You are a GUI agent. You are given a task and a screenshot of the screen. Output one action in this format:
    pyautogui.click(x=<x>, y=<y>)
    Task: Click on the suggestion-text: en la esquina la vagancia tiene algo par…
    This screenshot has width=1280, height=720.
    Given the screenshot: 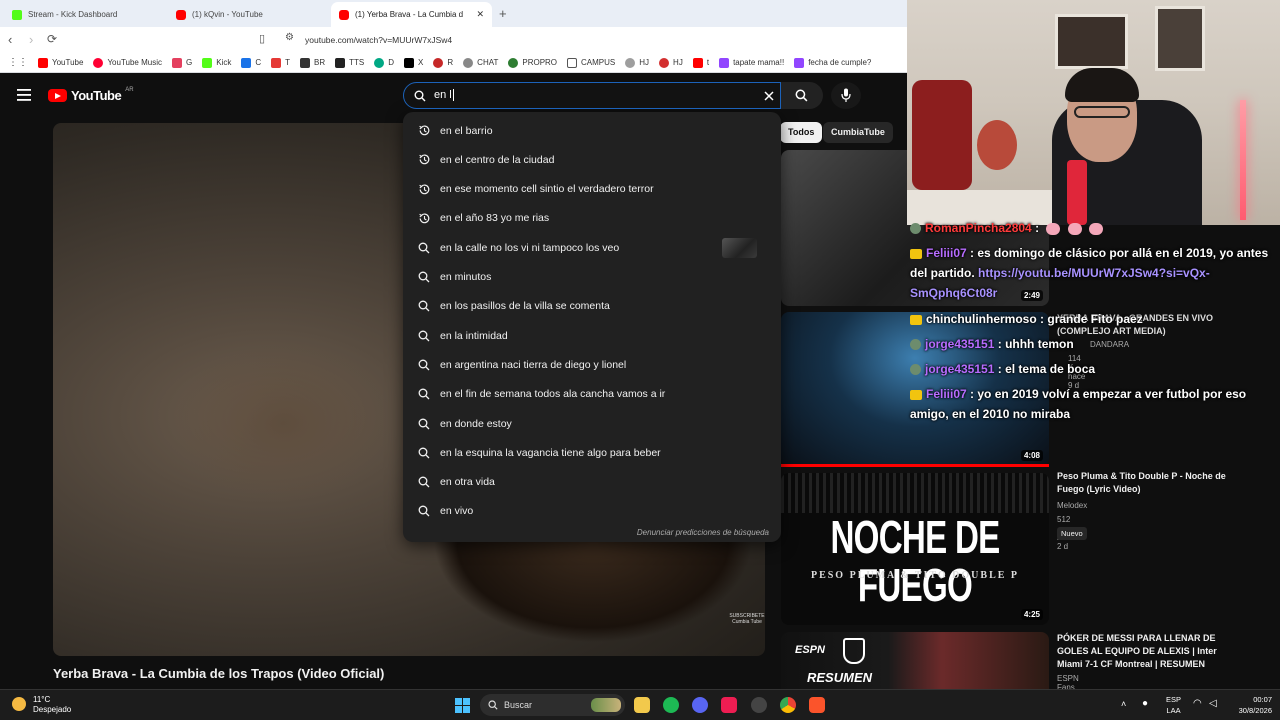 What is the action you would take?
    pyautogui.click(x=550, y=452)
    